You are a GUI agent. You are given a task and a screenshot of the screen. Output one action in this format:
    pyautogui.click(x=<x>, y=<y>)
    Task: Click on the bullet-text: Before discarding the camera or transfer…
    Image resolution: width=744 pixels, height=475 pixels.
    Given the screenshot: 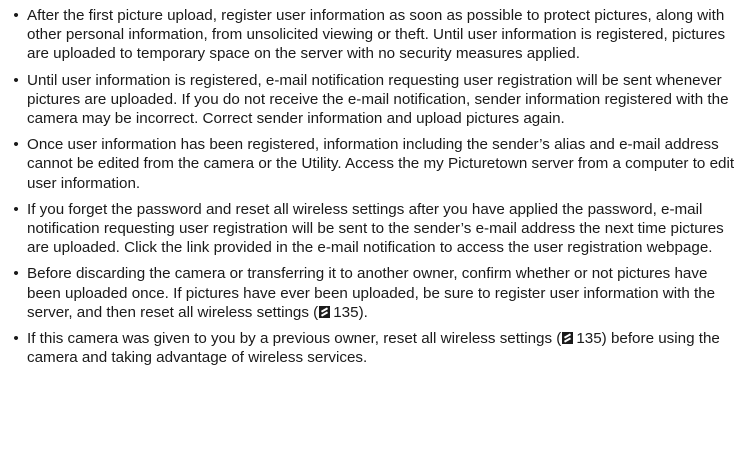 What is the action you would take?
    pyautogui.click(x=371, y=292)
    